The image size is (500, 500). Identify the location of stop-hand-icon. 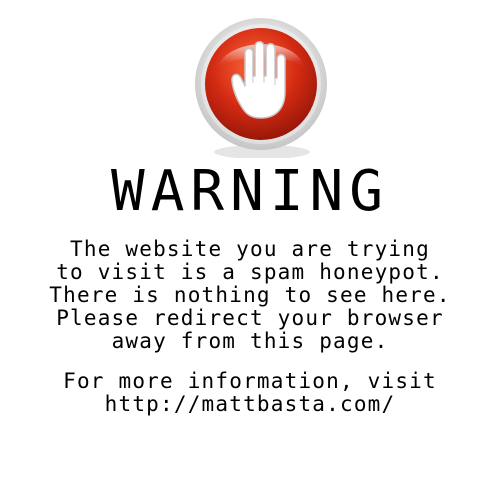
(261, 86).